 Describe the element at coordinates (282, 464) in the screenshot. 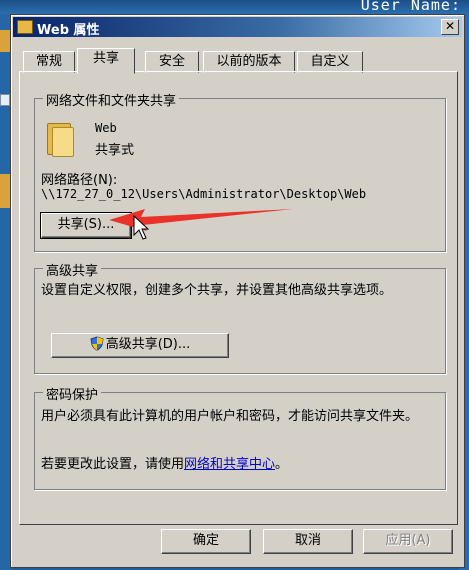

I see `change-setting-suffix: 。` at that location.